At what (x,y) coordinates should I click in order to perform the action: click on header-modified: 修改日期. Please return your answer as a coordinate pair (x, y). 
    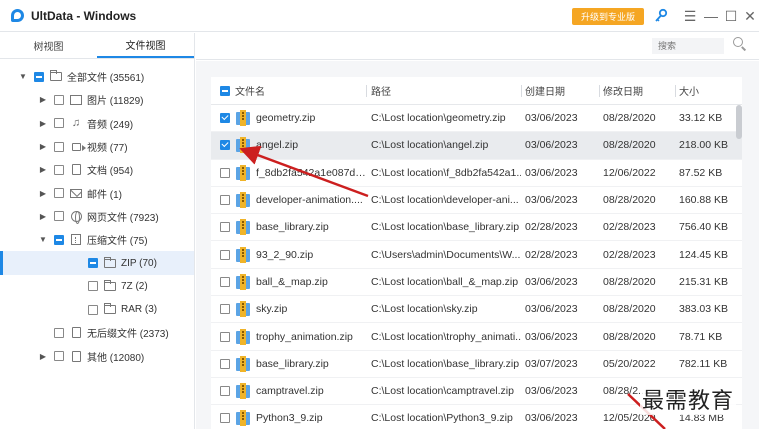
    Looking at the image, I should click on (637, 91).